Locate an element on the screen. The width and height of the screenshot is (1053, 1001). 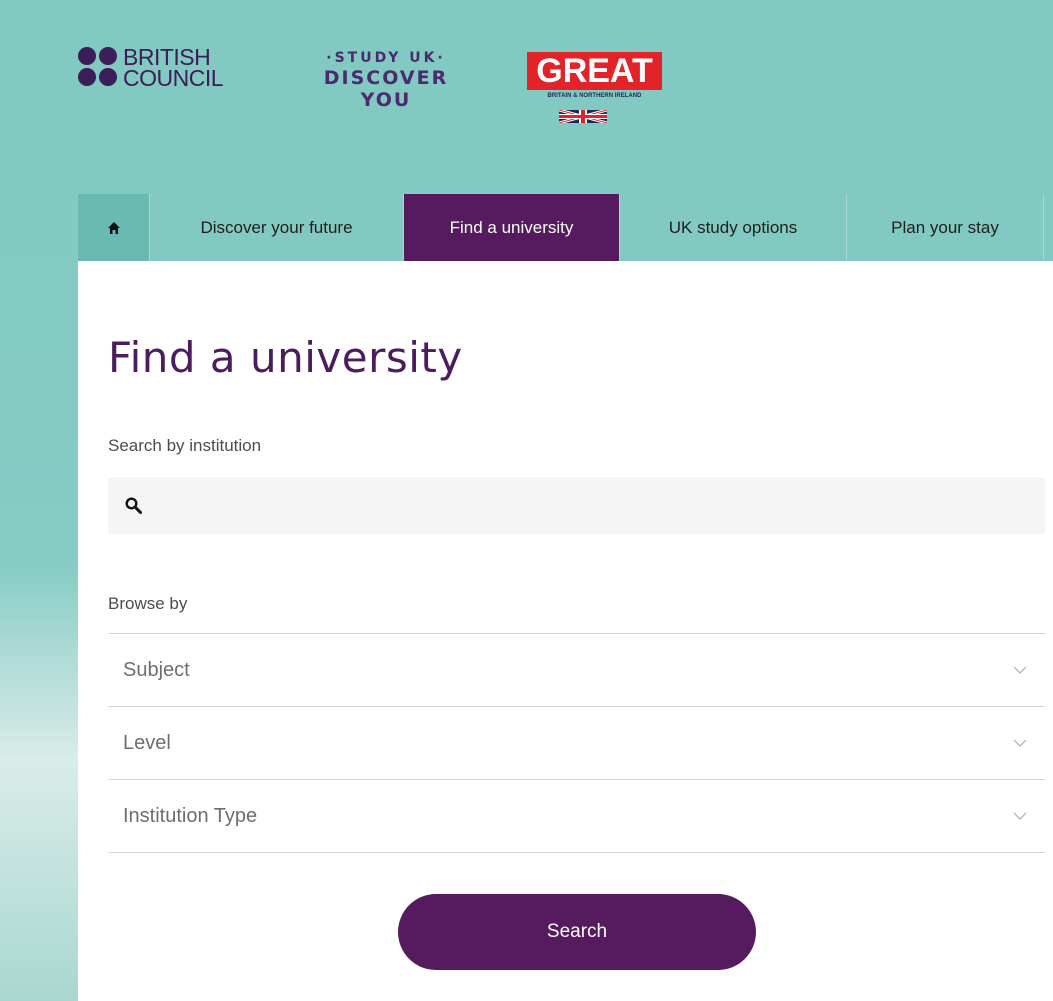
great-word: GREAT is located at coordinates (594, 71).